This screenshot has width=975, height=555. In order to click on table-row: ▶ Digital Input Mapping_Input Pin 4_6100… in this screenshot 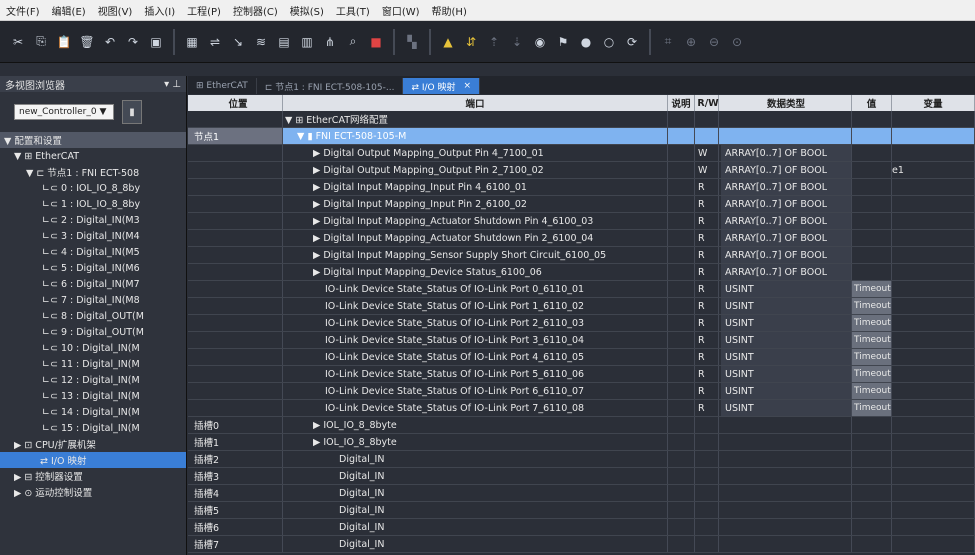, I will do `click(581, 187)`.